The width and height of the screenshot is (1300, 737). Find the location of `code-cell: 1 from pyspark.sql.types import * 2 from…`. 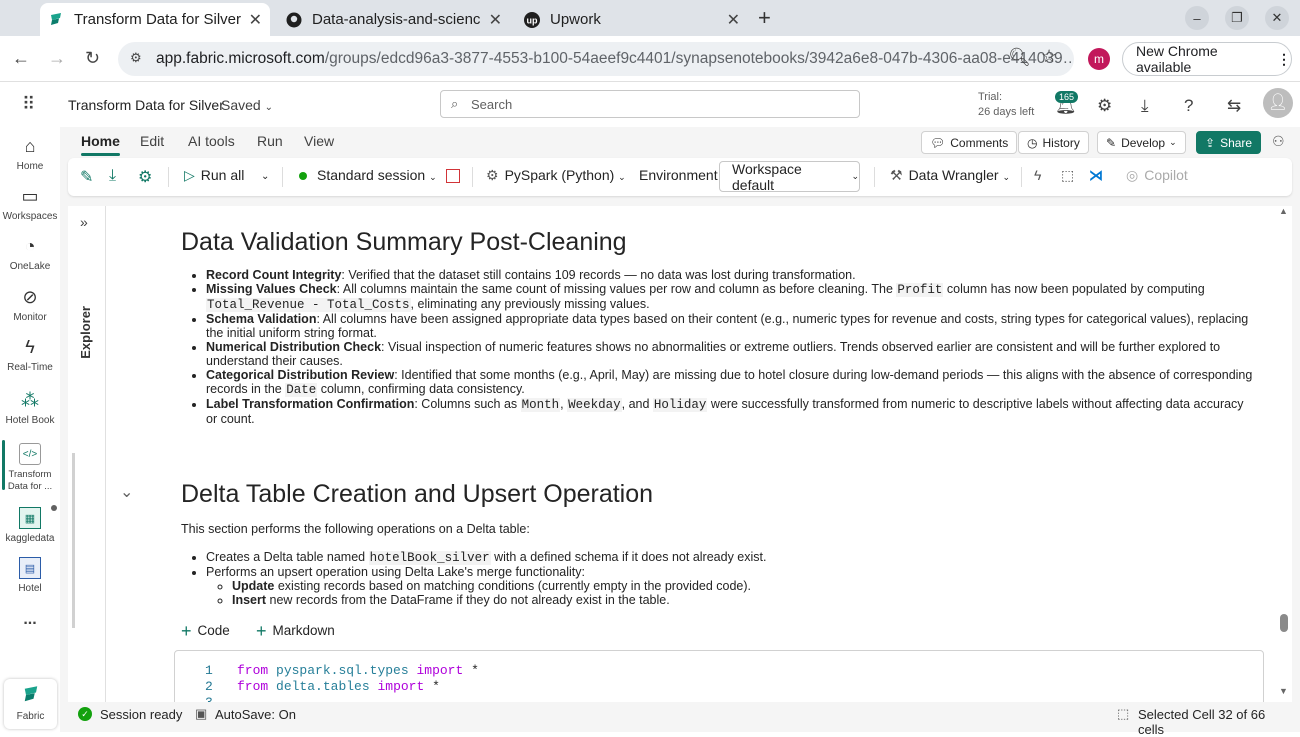

code-cell: 1 from pyspark.sql.types import * 2 from… is located at coordinates (719, 676).